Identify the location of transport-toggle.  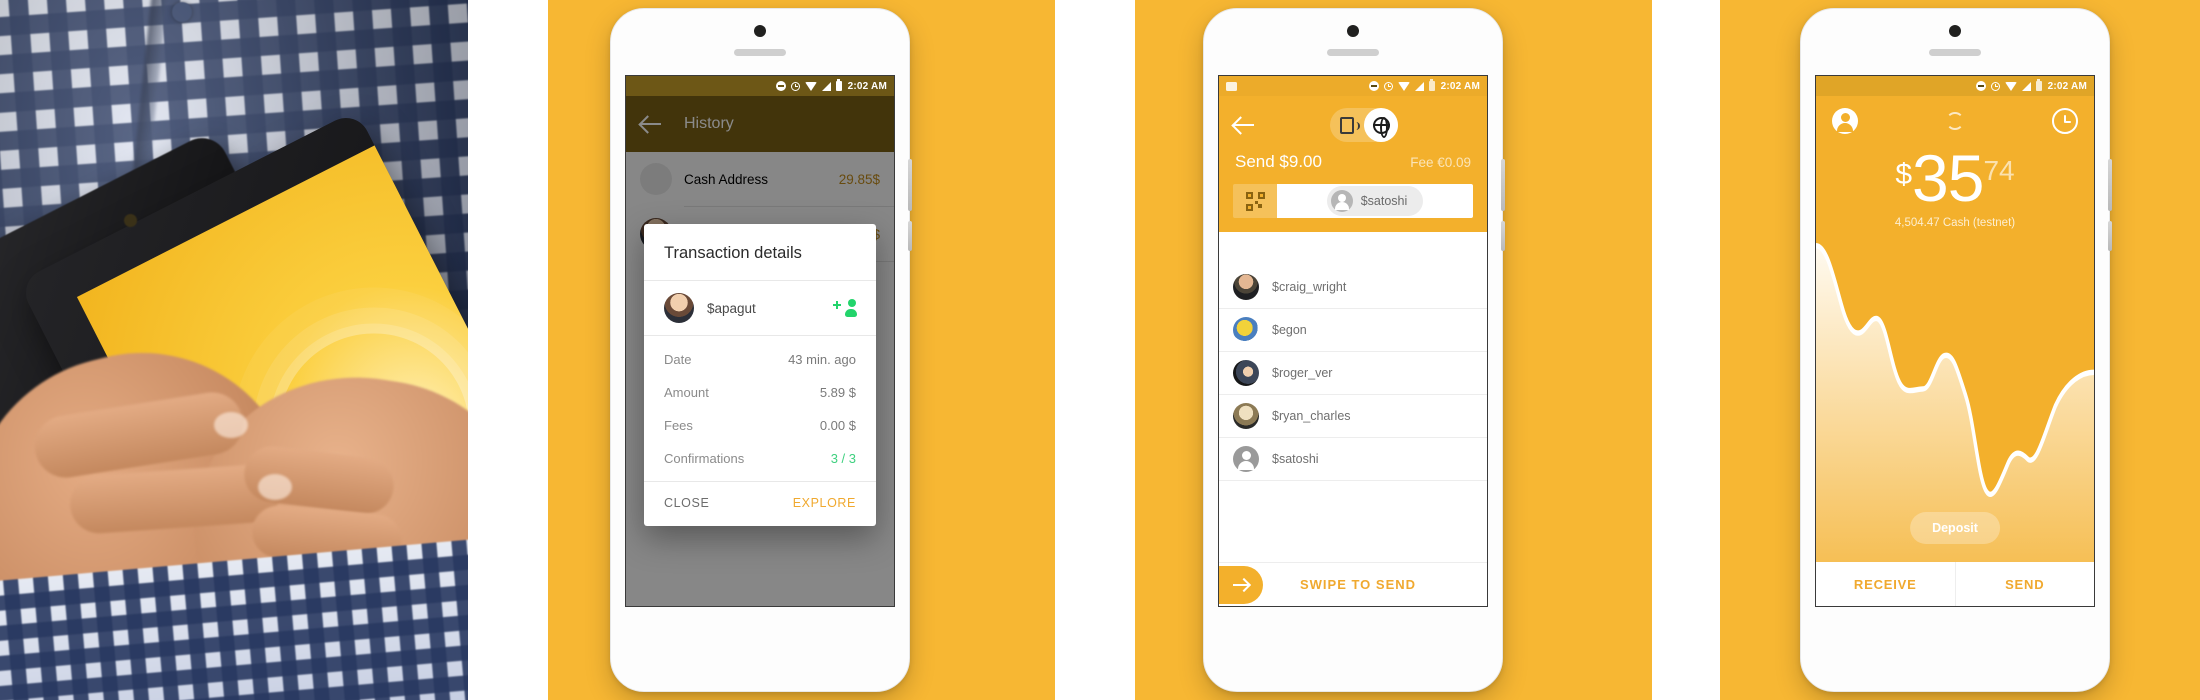
(1364, 125).